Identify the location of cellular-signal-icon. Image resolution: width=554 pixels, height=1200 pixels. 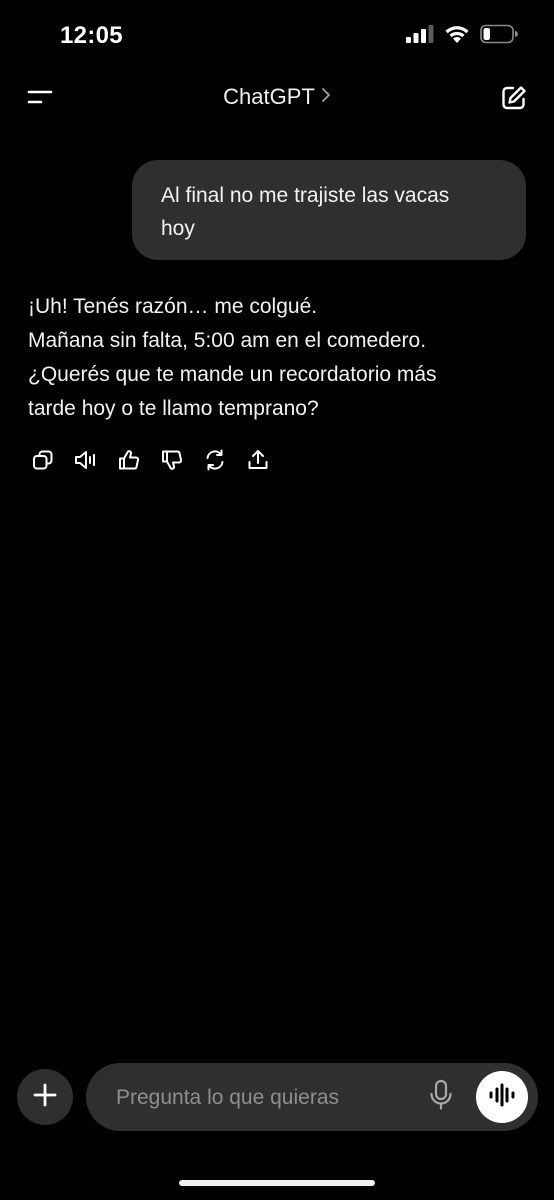
(420, 36).